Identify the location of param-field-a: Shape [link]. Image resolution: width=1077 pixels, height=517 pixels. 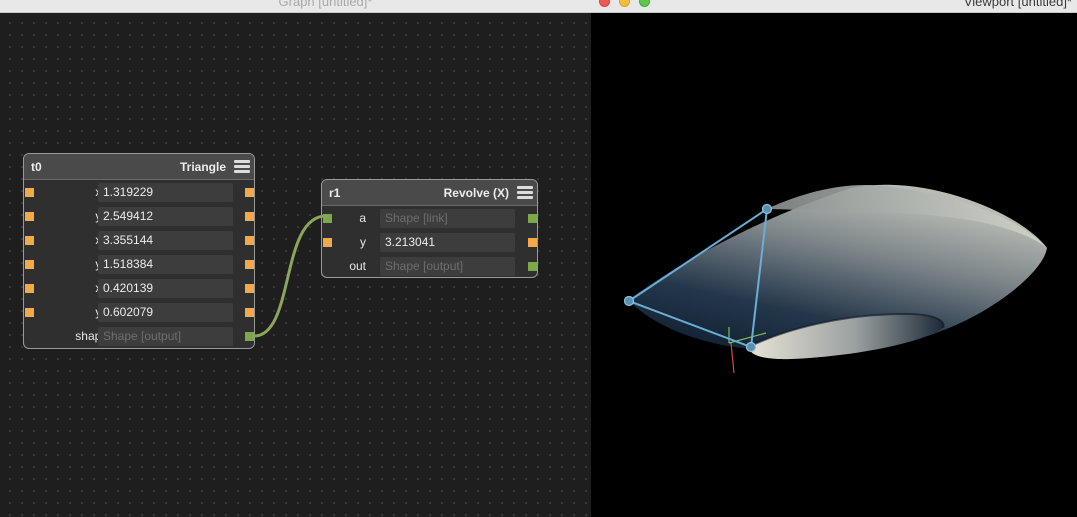
(447, 218).